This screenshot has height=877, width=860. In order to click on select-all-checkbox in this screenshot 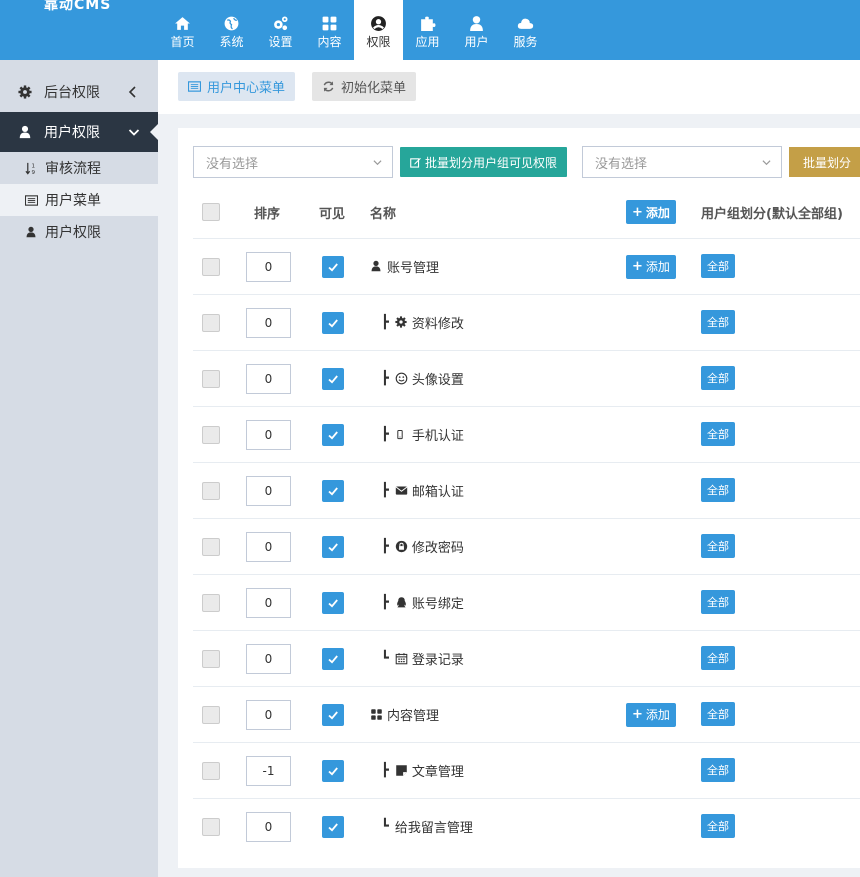, I will do `click(211, 212)`.